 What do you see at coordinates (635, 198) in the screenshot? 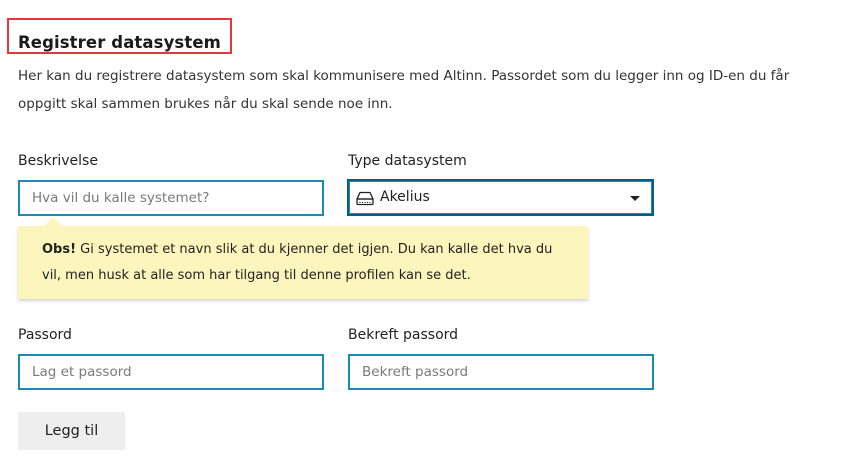
I see `chevron-down-icon` at bounding box center [635, 198].